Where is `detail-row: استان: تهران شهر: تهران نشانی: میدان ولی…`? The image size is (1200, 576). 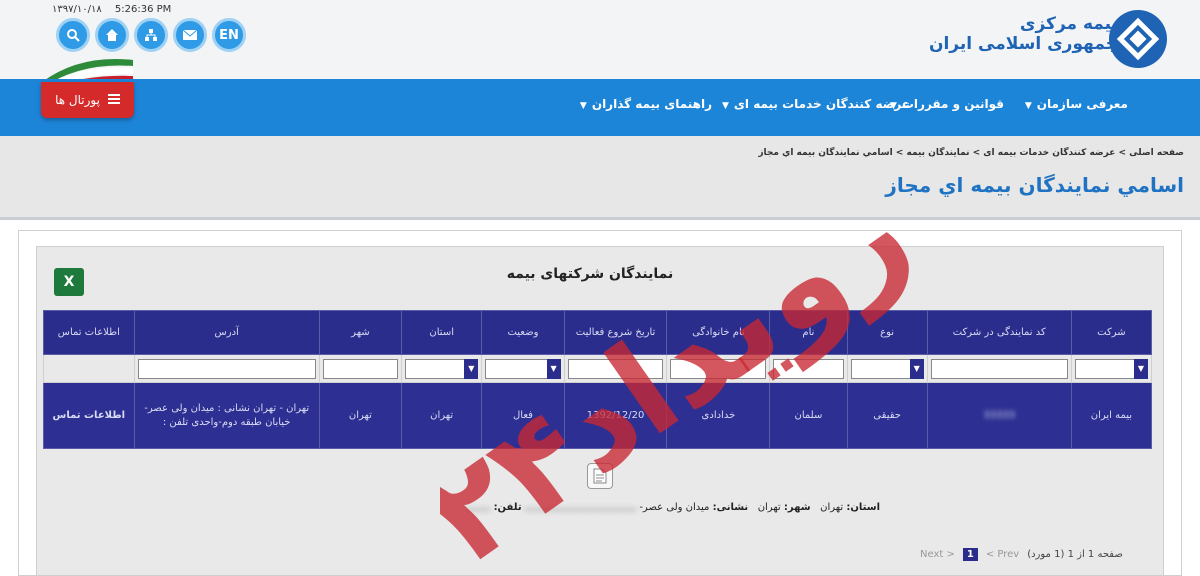
detail-row: استان: تهران شهر: تهران نشانی: میدان ولی… is located at coordinates (673, 507).